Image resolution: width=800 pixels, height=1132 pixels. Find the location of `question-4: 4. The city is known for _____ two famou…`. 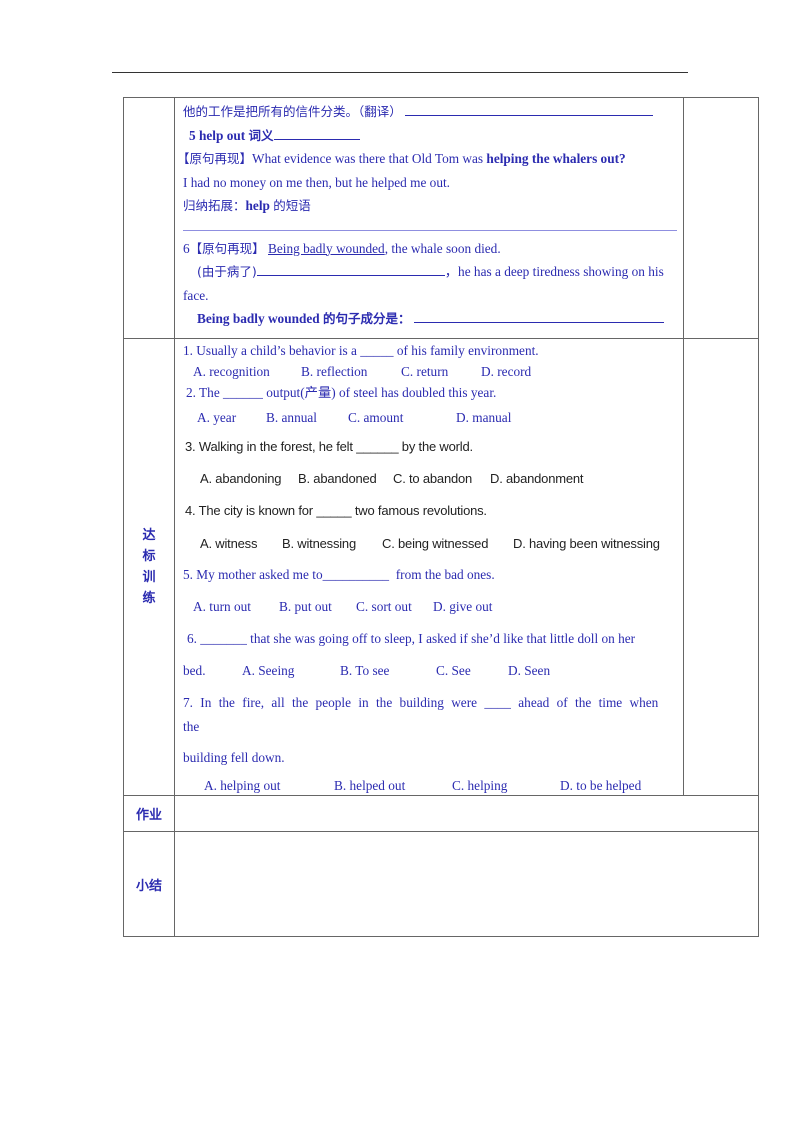

question-4: 4. The city is known for _____ two famou… is located at coordinates (336, 510).